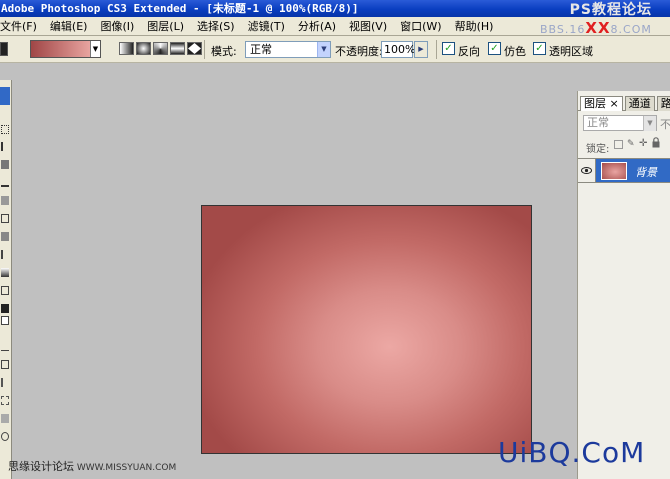 Image resolution: width=670 pixels, height=479 pixels. I want to click on tab-layers-label: 图层, so click(595, 103).